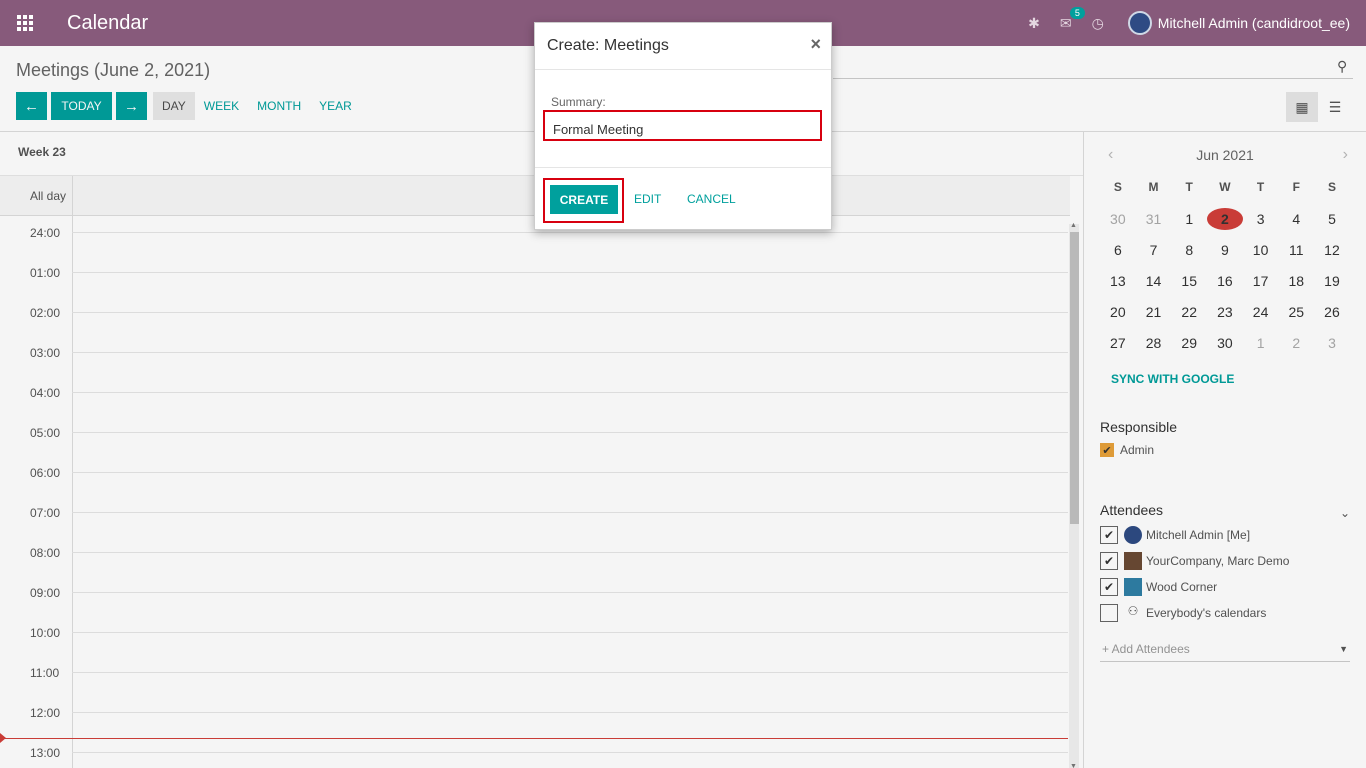 The width and height of the screenshot is (1366, 768). What do you see at coordinates (584, 199) in the screenshot?
I see `create-button: CREATE` at bounding box center [584, 199].